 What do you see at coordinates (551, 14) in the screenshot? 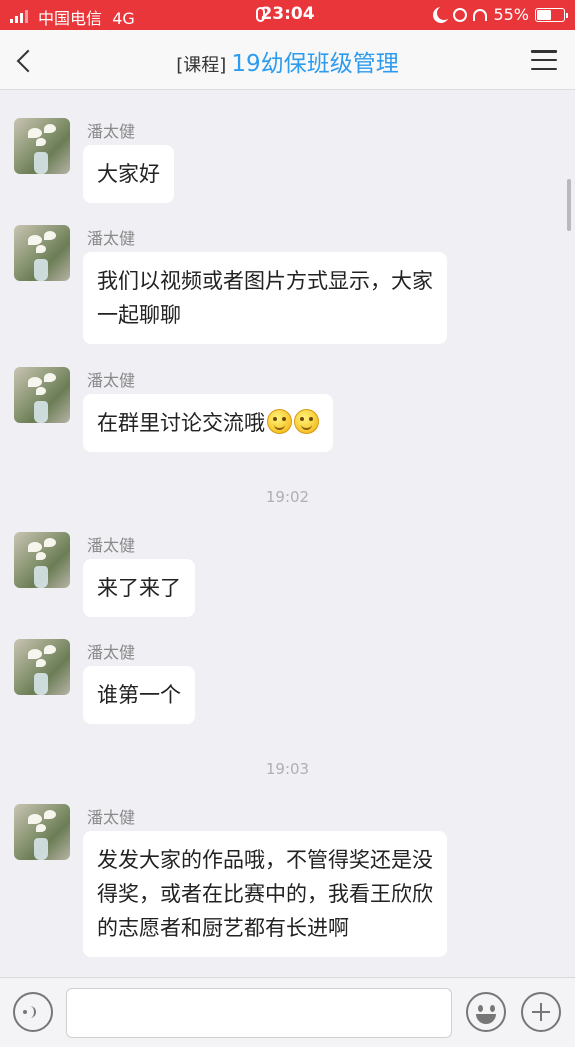
I see `battery-icon` at bounding box center [551, 14].